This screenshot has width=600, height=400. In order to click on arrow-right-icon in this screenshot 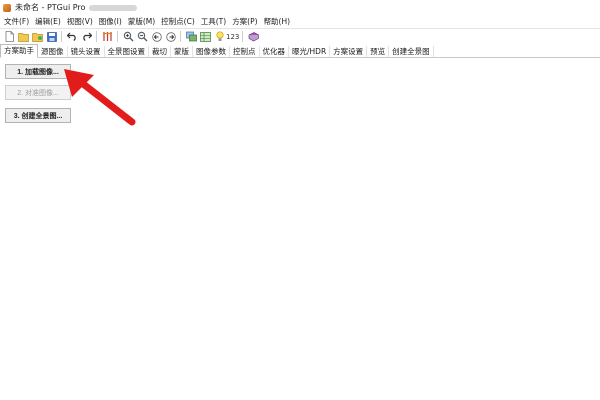, I will do `click(170, 36)`.